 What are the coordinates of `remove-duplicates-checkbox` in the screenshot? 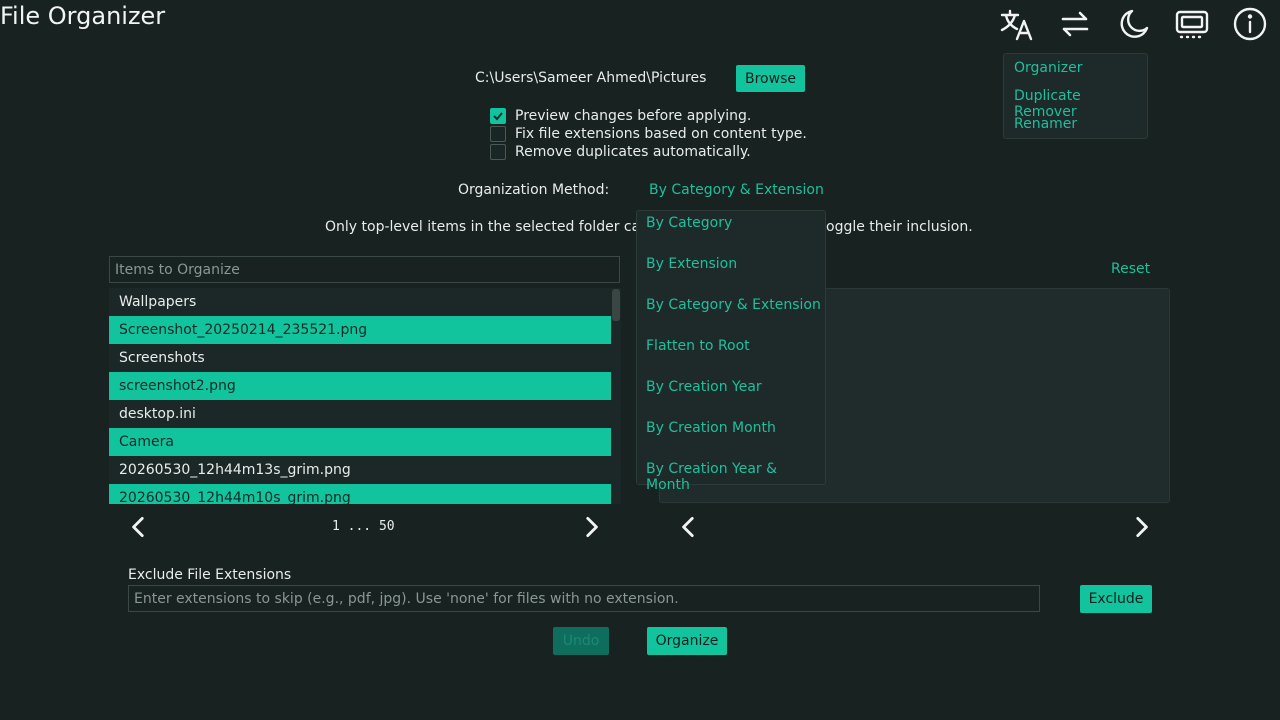 It's located at (498, 152).